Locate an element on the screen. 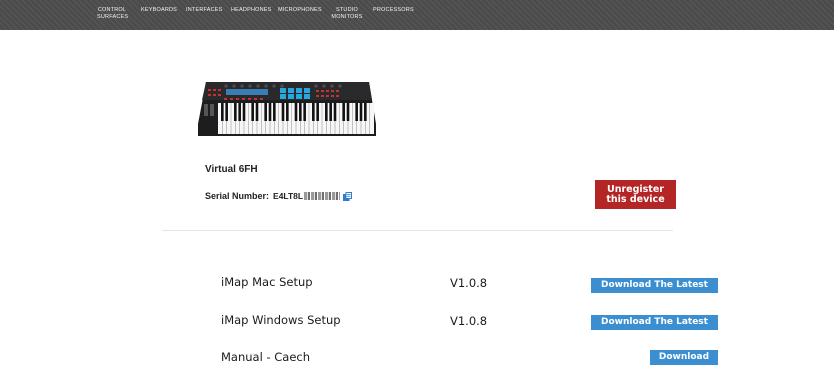 Image resolution: width=834 pixels, height=366 pixels. nav-item-microphones: MICROPHONES is located at coordinates (300, 10).